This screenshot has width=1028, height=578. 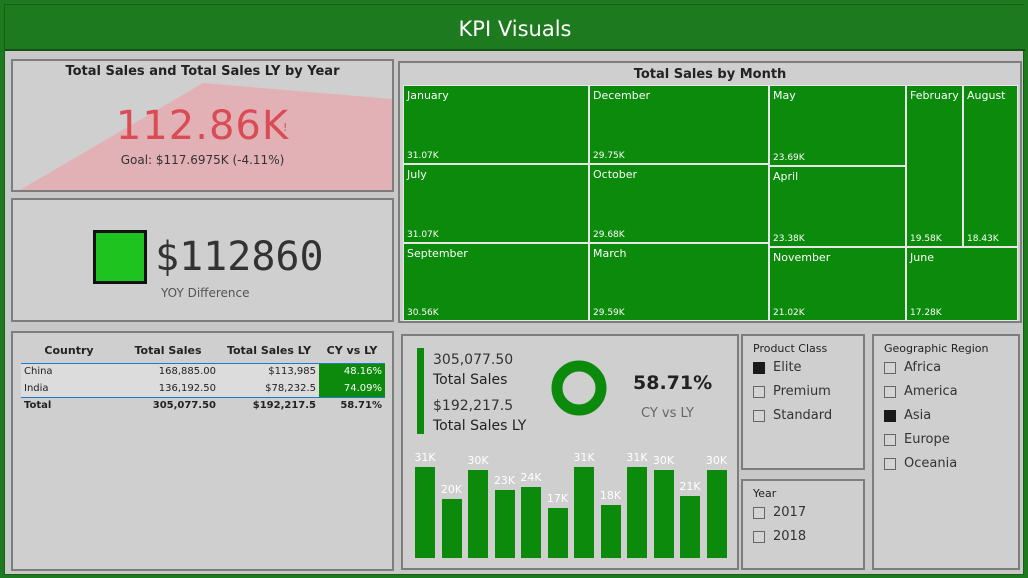 I want to click on slicer-option-europe: Europe, so click(x=917, y=439).